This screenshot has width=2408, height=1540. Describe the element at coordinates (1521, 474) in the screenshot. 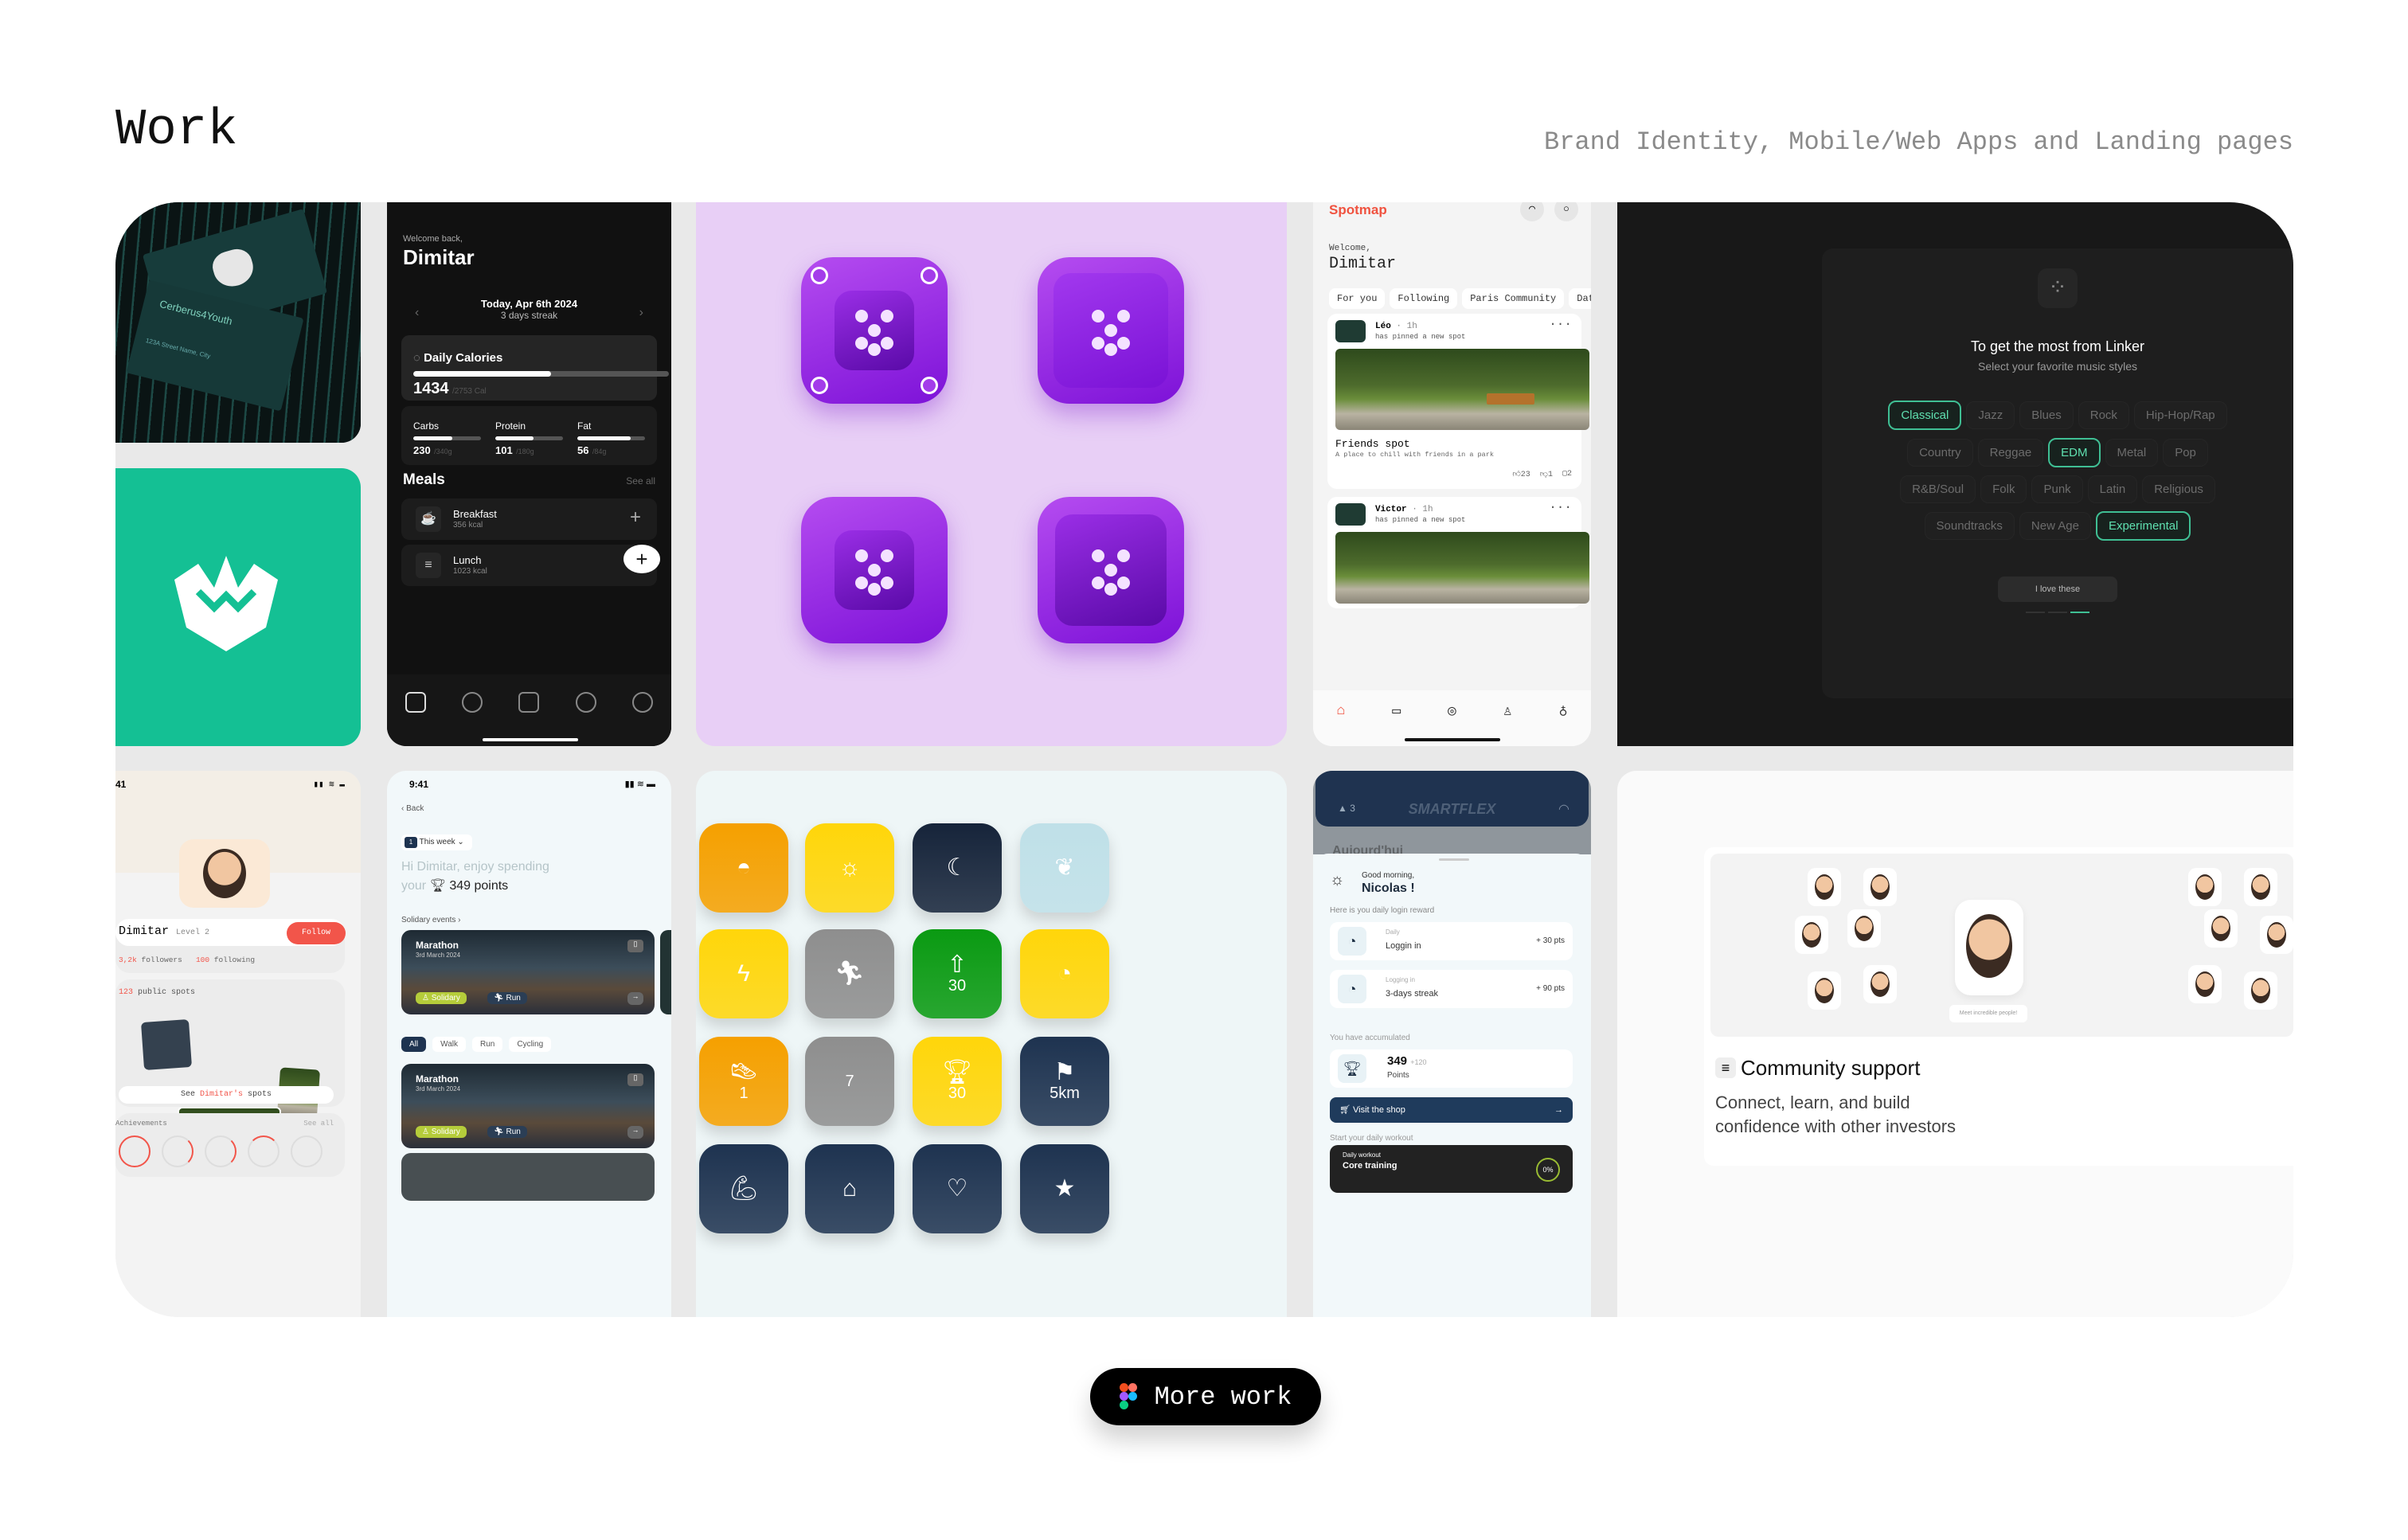

I see `like-button: 👍︎23` at that location.